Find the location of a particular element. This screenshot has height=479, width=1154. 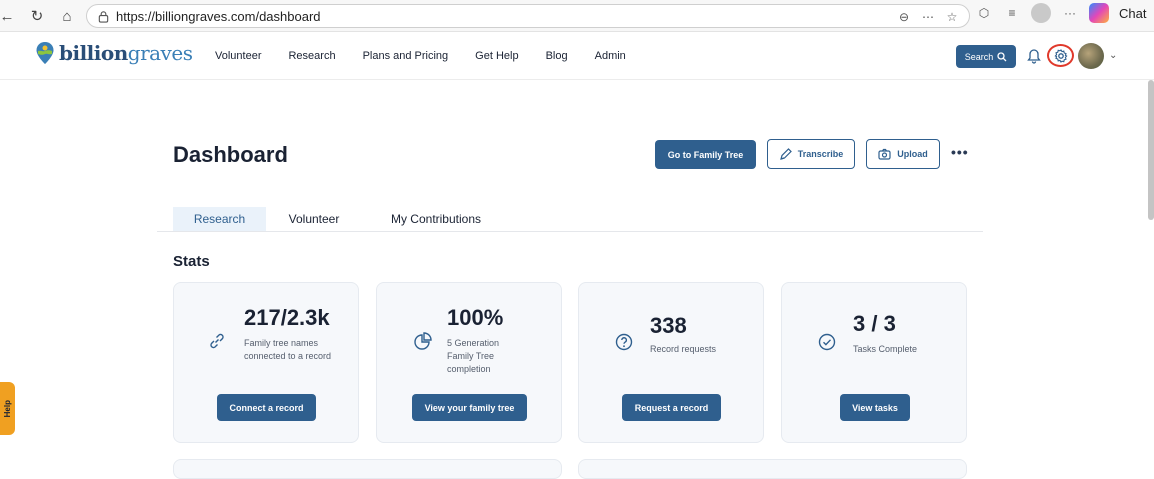

stat-value: 217/2.3k is located at coordinates (287, 317).